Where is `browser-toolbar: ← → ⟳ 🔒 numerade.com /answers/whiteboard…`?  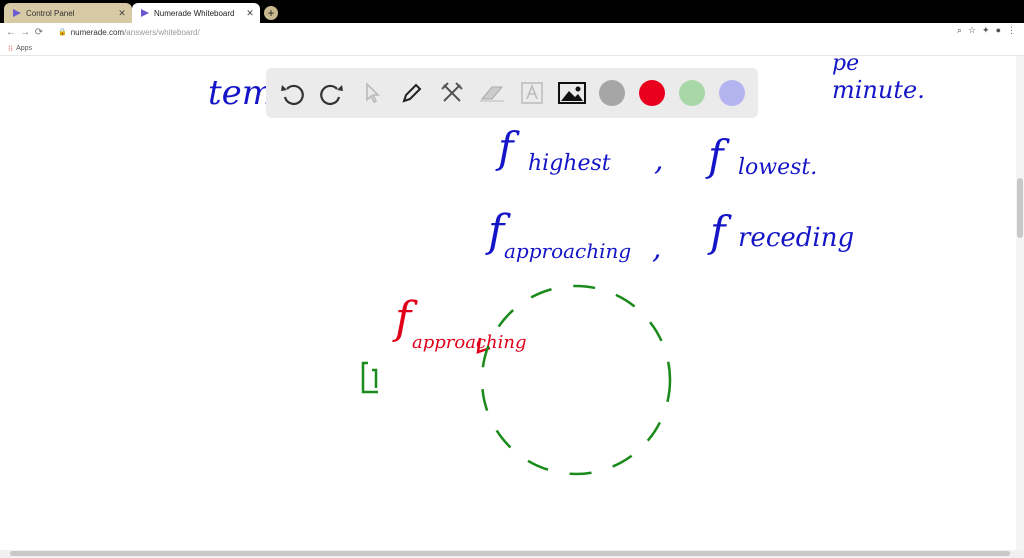 browser-toolbar: ← → ⟳ 🔒 numerade.com /answers/whiteboard… is located at coordinates (512, 32).